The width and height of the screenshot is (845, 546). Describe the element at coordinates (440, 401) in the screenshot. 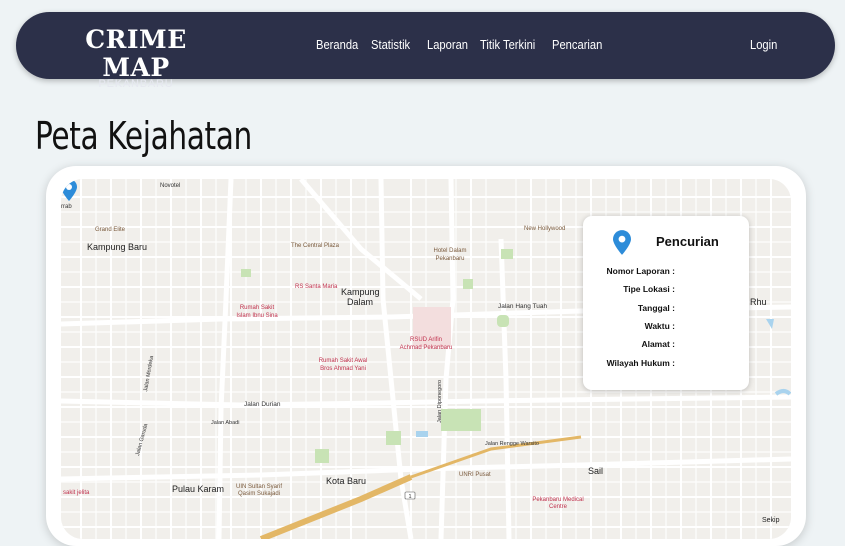

I see `map-label: Jalan Diponegoro` at that location.